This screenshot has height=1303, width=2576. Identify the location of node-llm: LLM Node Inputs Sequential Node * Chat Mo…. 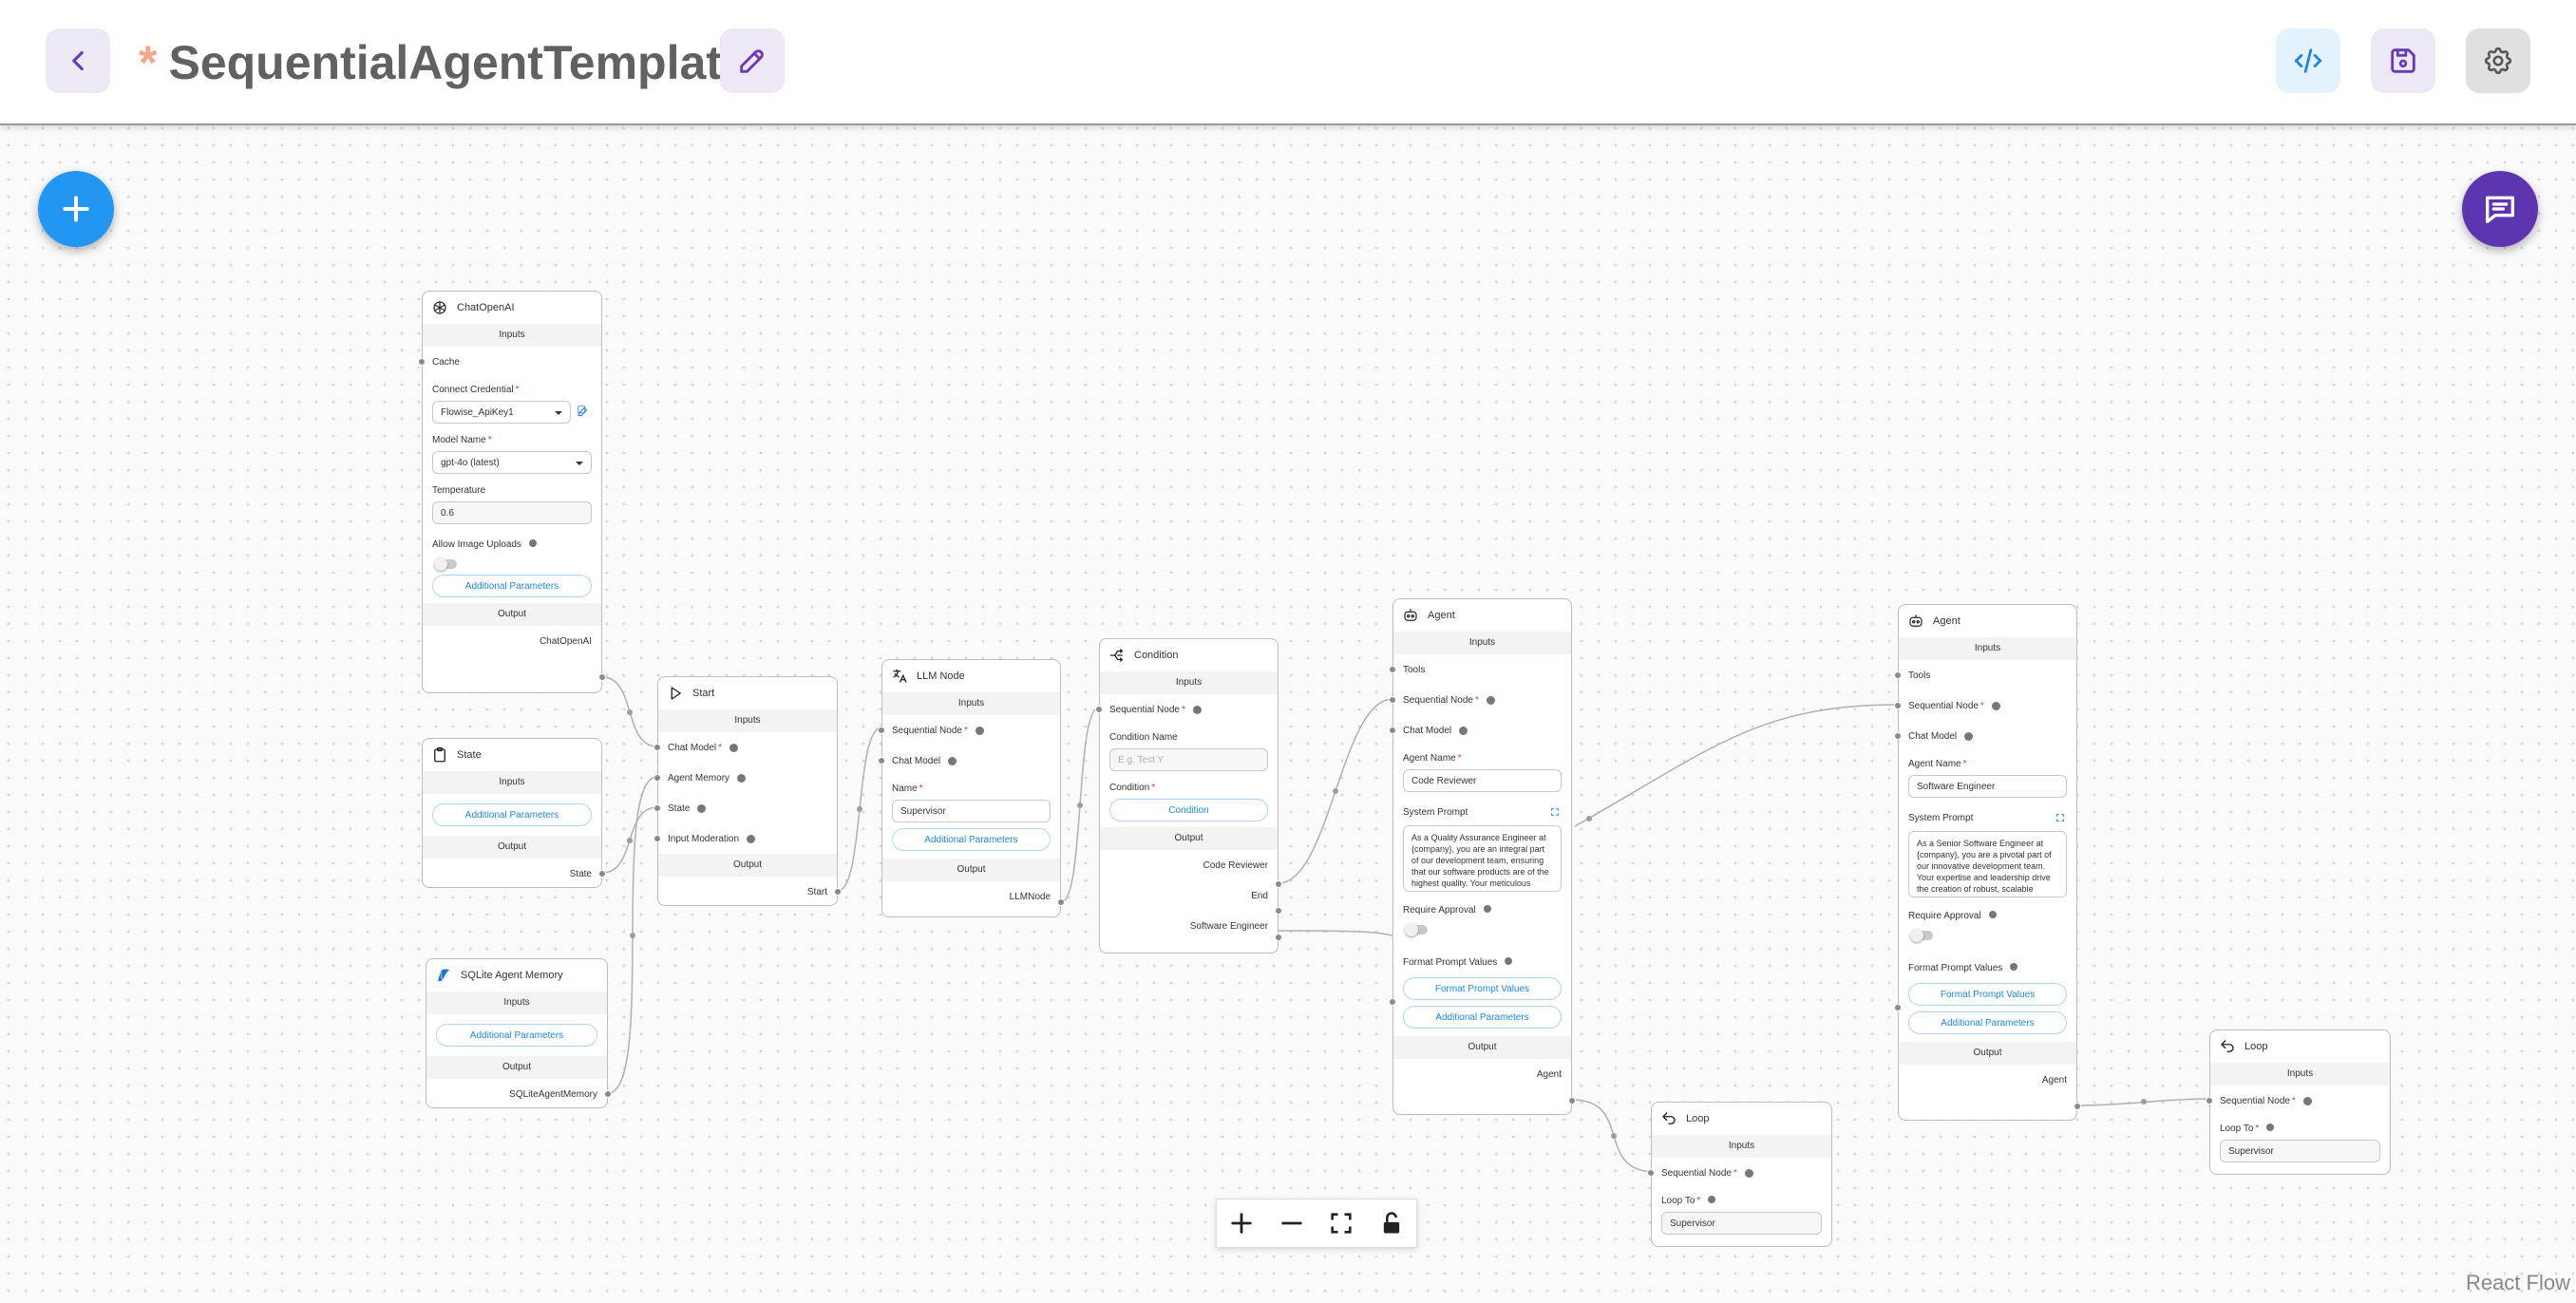
(971, 788).